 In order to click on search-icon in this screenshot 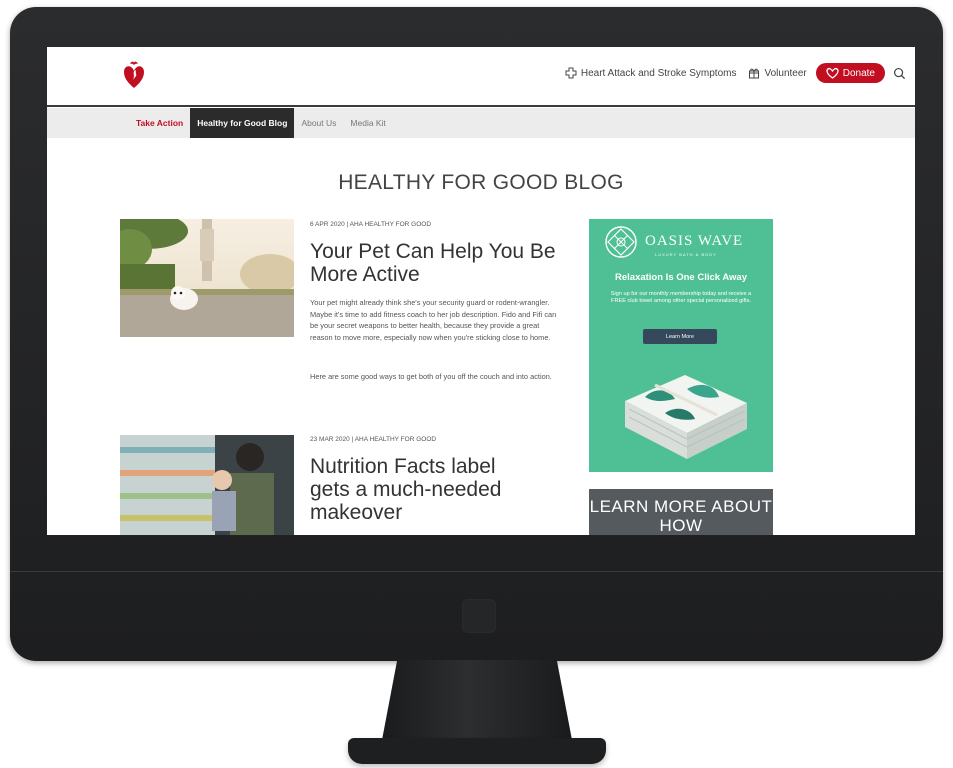, I will do `click(899, 73)`.